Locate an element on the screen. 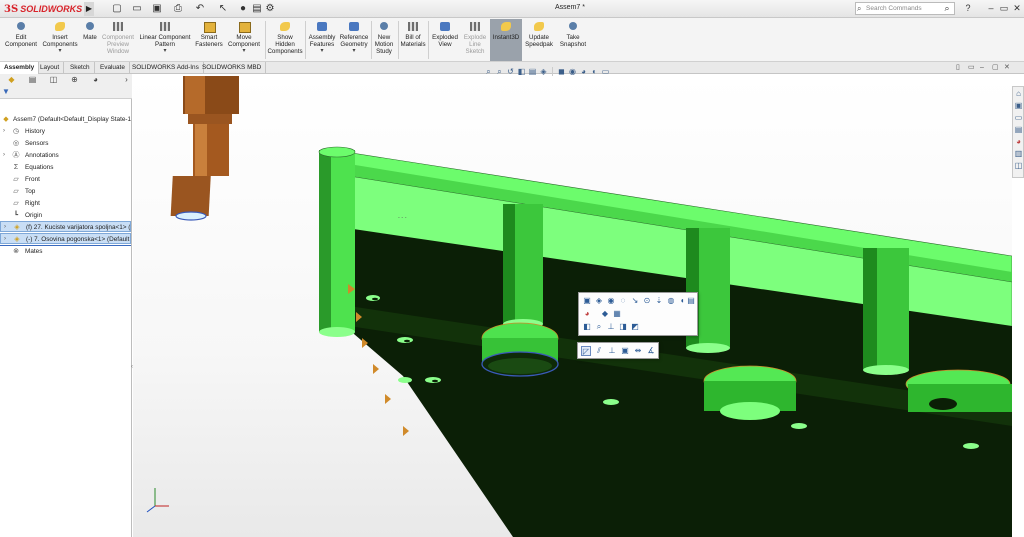 This screenshot has height=537, width=1024. bom-icon: ▤ is located at coordinates (691, 301).